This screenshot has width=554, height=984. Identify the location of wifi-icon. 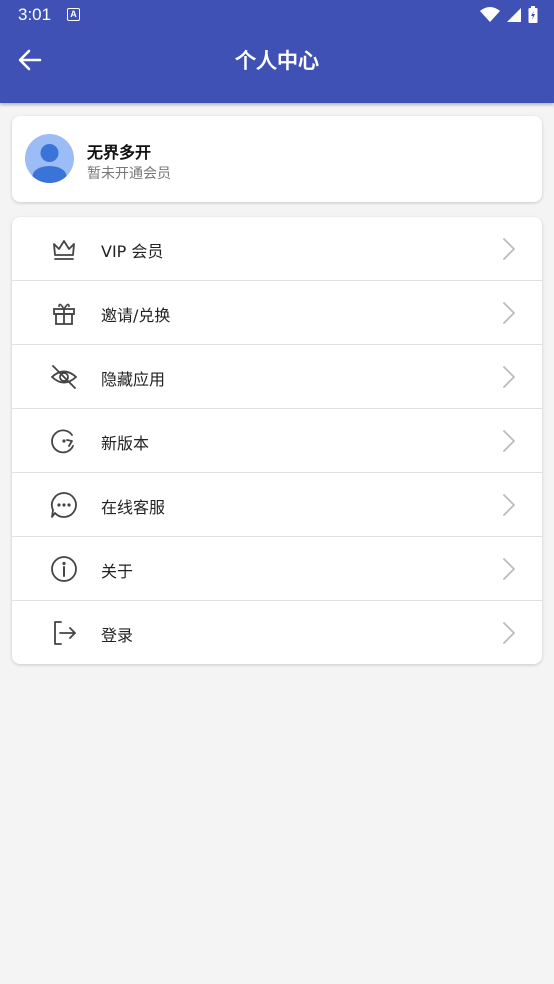
(490, 14).